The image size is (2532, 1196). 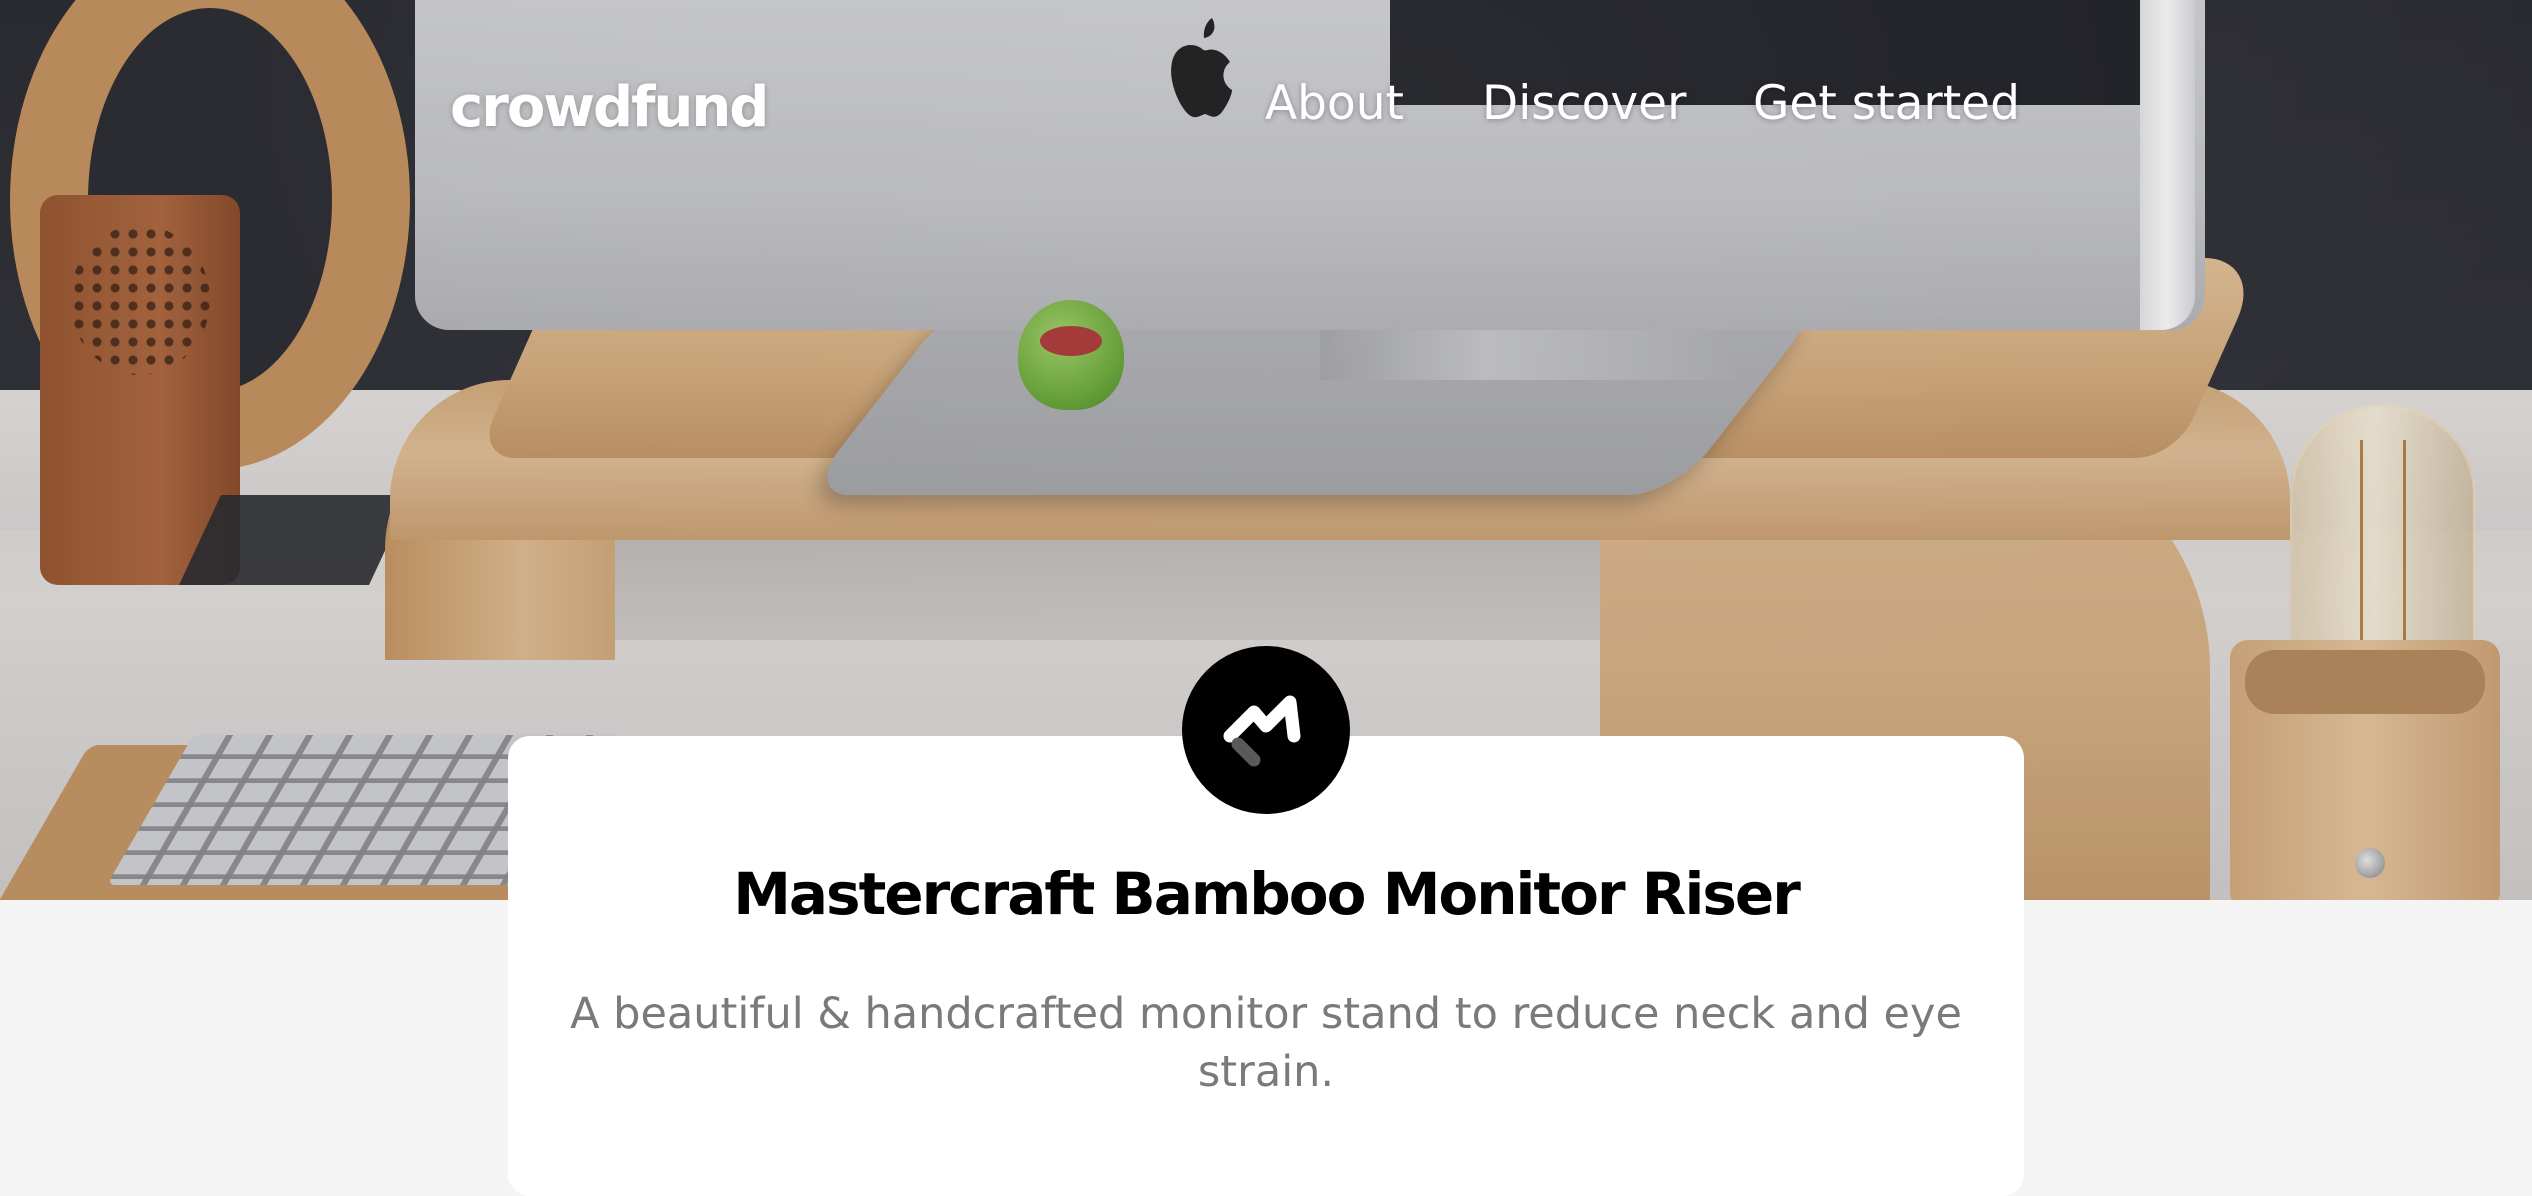 I want to click on mastercraft-logo-icon, so click(x=1262, y=731).